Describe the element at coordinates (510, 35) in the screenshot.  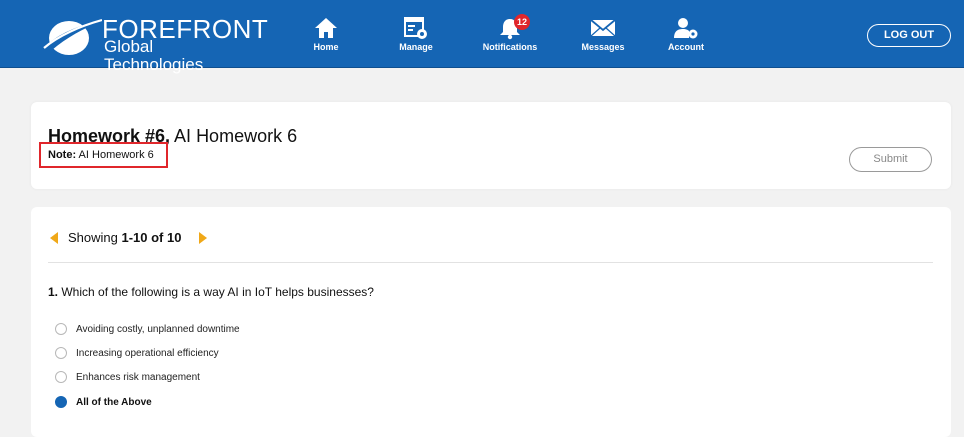
I see `nav-notifications: 12 Notifications` at that location.